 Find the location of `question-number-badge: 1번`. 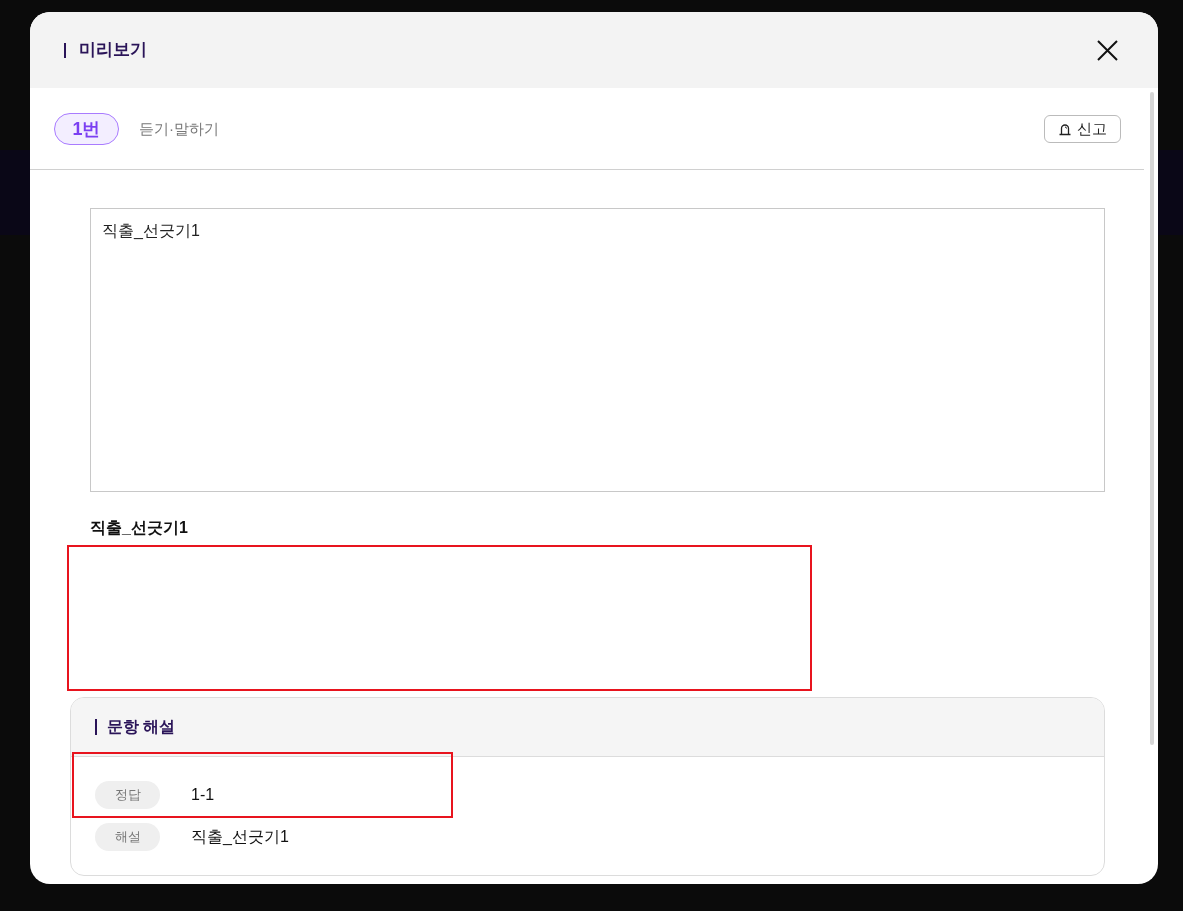

question-number-badge: 1번 is located at coordinates (86, 129).